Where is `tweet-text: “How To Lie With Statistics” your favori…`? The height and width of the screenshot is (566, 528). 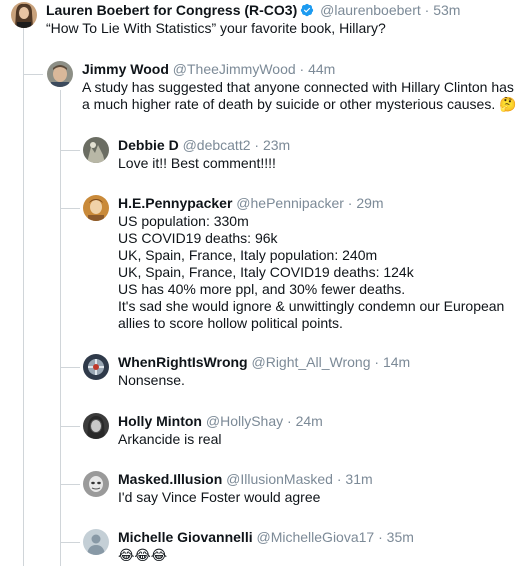
tweet-text: “How To Lie With Statistics” your favori… is located at coordinates (216, 28).